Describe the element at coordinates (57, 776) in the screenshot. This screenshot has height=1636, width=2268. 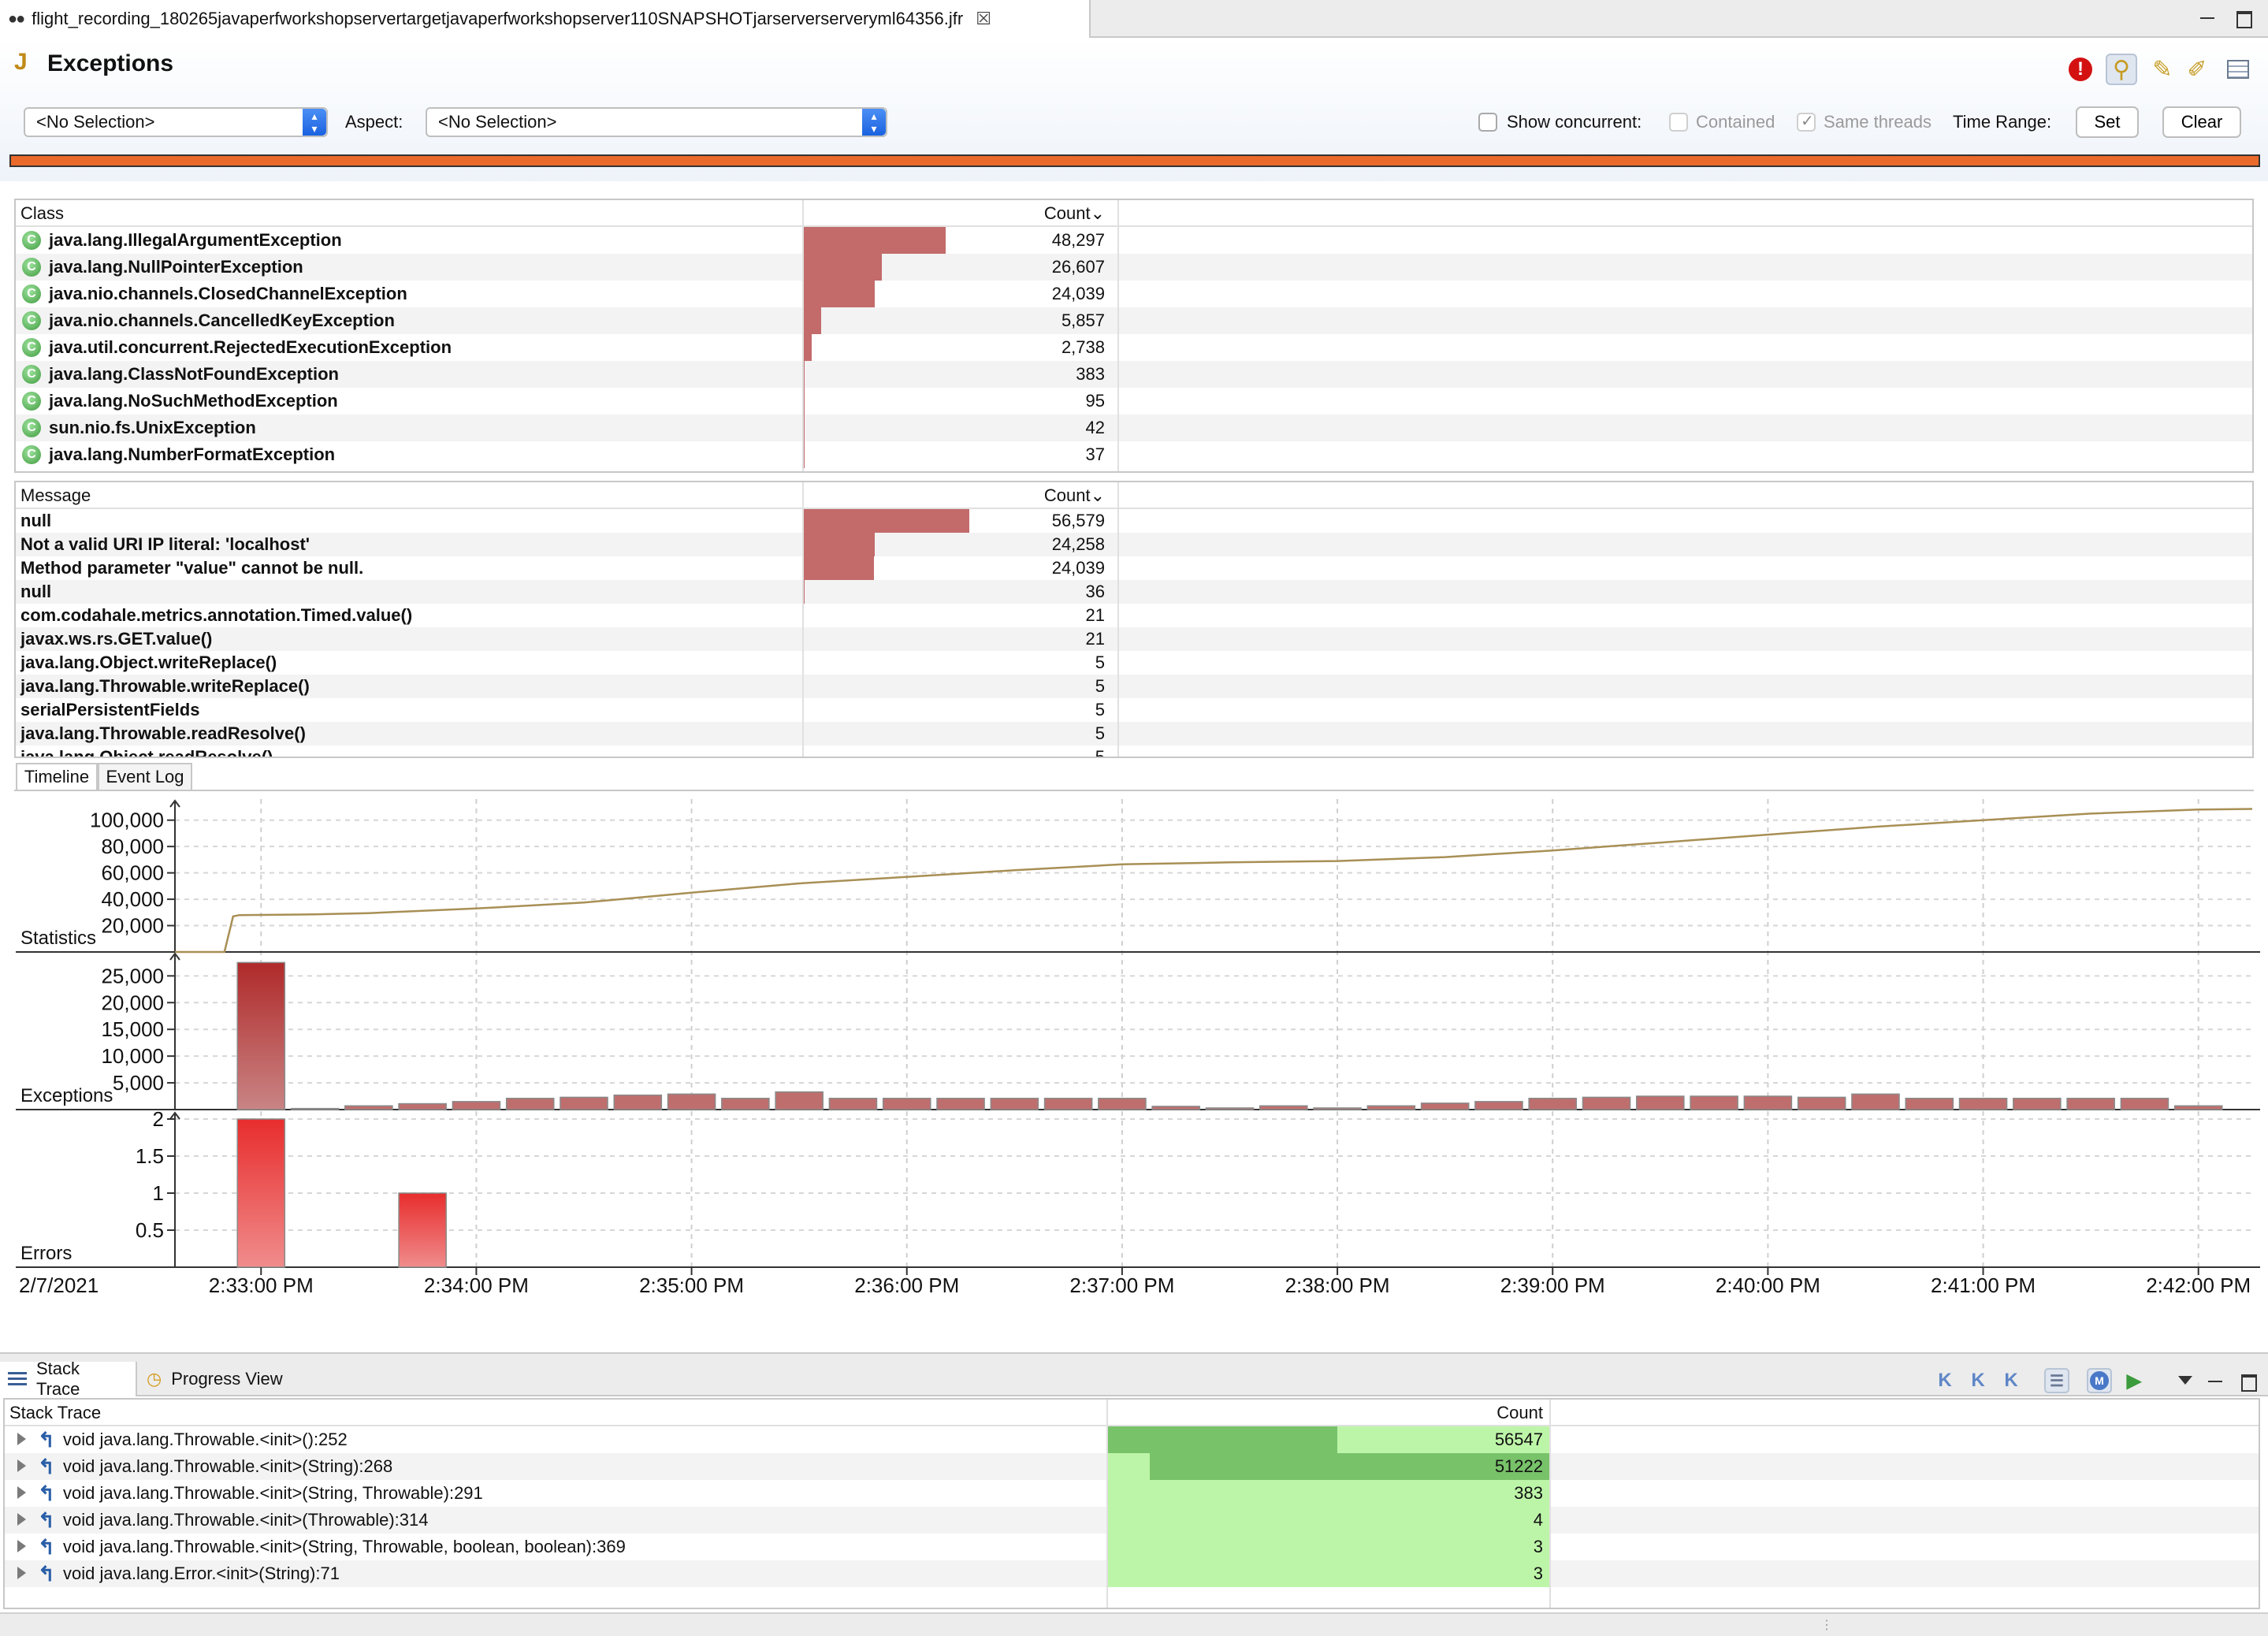
I see `tab-timeline: Timeline` at that location.